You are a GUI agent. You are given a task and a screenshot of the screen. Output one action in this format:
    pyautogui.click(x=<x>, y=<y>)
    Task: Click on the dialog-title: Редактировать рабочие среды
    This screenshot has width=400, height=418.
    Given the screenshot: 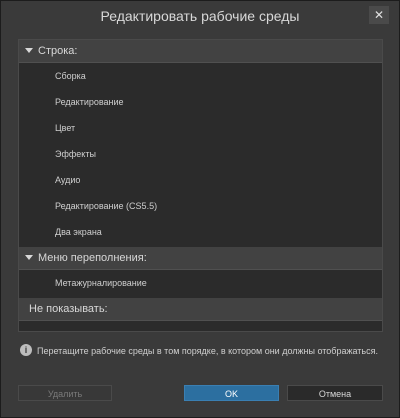 What is the action you would take?
    pyautogui.click(x=200, y=16)
    